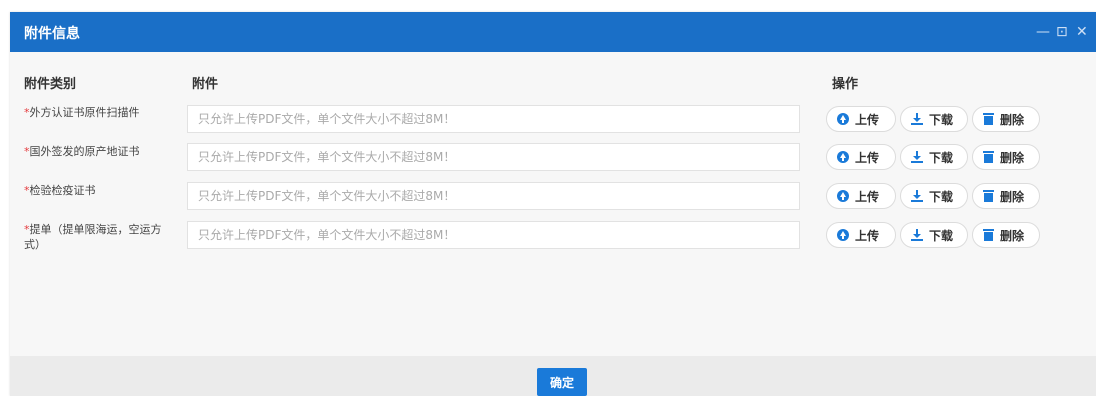  Describe the element at coordinates (50, 84) in the screenshot. I see `column-header-category: 附件类别` at that location.